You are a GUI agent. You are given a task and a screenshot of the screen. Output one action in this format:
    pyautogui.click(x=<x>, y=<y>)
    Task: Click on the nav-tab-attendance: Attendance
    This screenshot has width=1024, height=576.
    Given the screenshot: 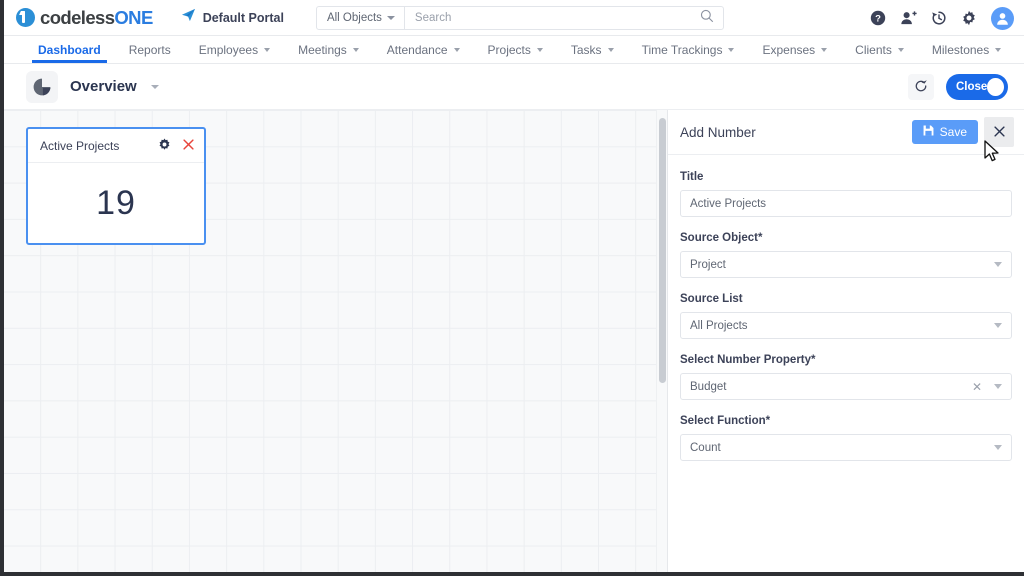 What is the action you would take?
    pyautogui.click(x=423, y=49)
    